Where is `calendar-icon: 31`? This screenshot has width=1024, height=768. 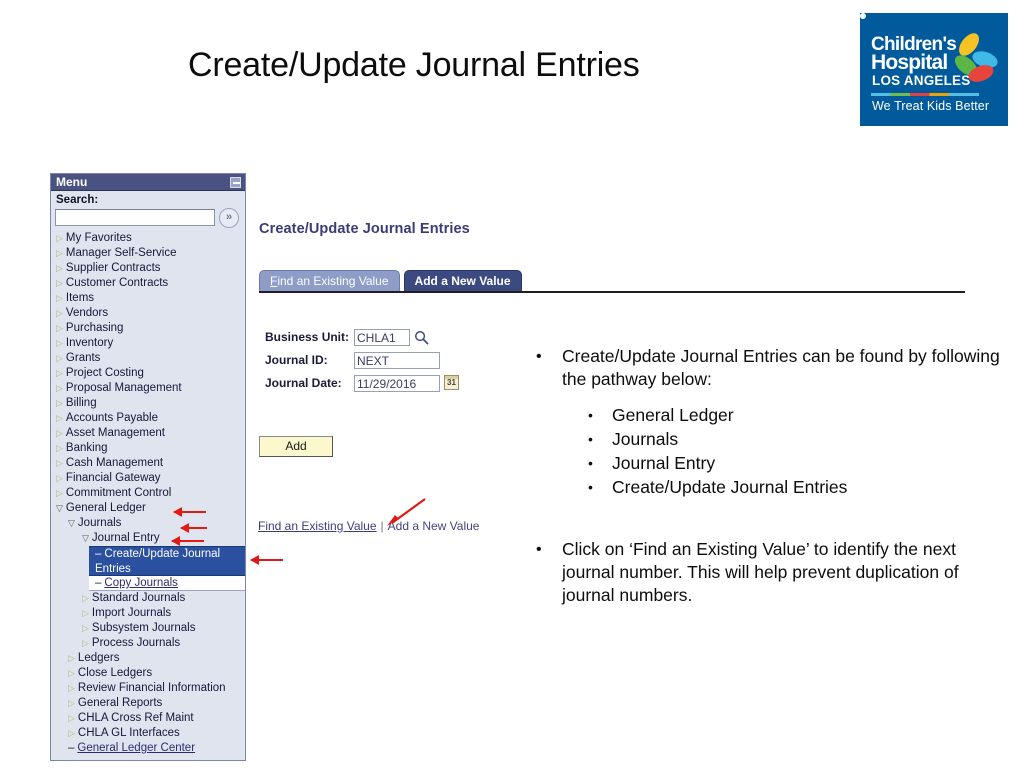
calendar-icon: 31 is located at coordinates (451, 382).